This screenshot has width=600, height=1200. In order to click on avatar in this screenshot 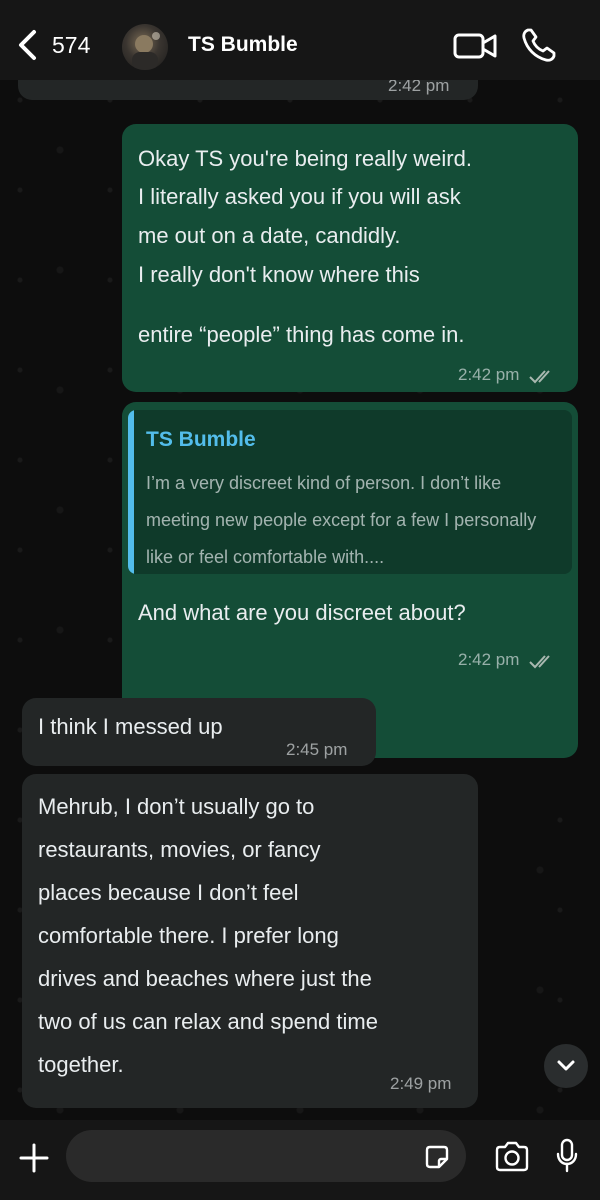, I will do `click(145, 47)`.